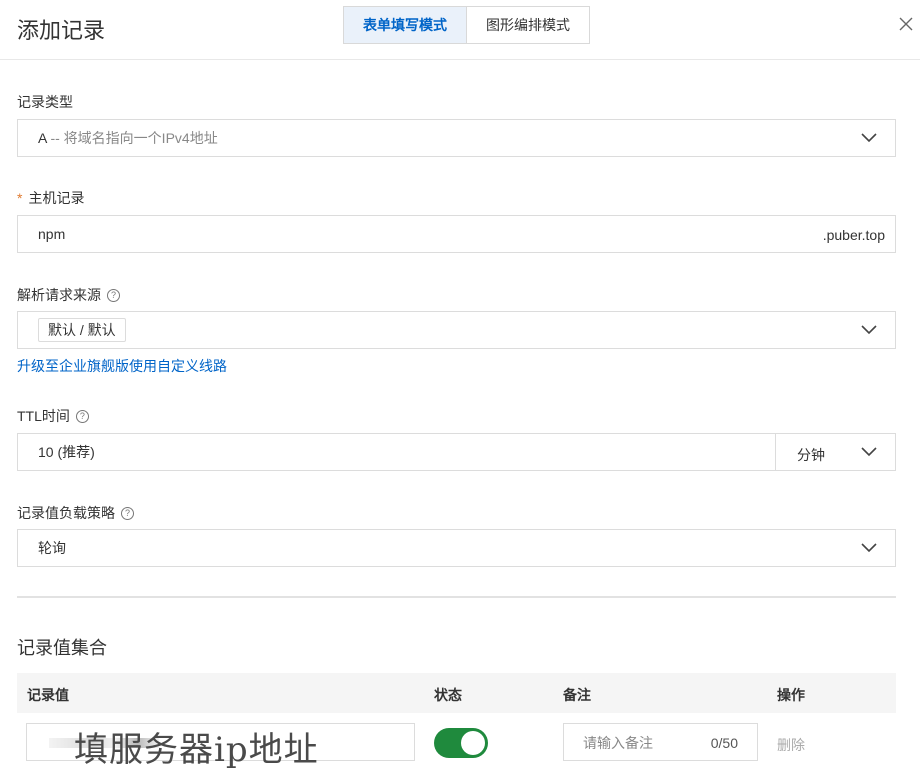 This screenshot has height=771, width=920. What do you see at coordinates (456, 138) in the screenshot?
I see `record-type-select: A -- 将域名指向一个IPv4地址` at bounding box center [456, 138].